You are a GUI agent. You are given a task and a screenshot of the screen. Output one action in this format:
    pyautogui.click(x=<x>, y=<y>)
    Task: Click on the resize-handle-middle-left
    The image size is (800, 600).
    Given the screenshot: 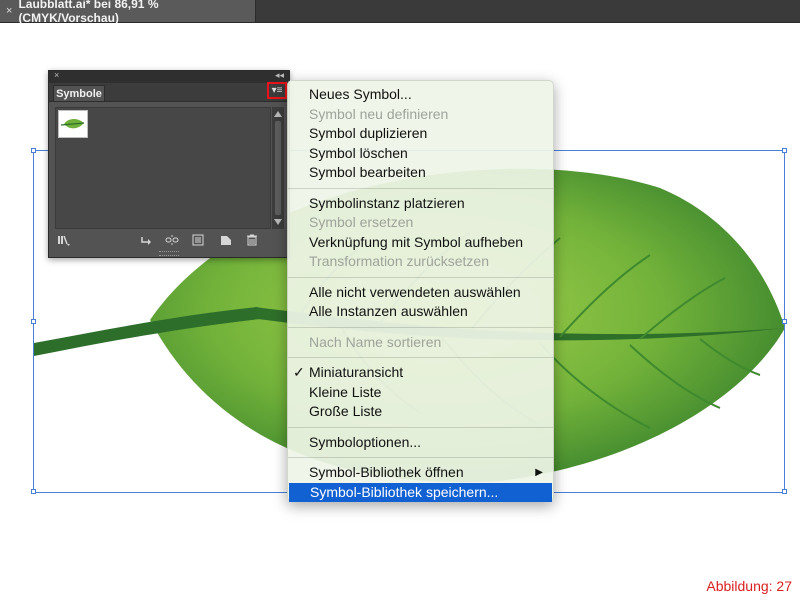 What is the action you would take?
    pyautogui.click(x=33, y=321)
    